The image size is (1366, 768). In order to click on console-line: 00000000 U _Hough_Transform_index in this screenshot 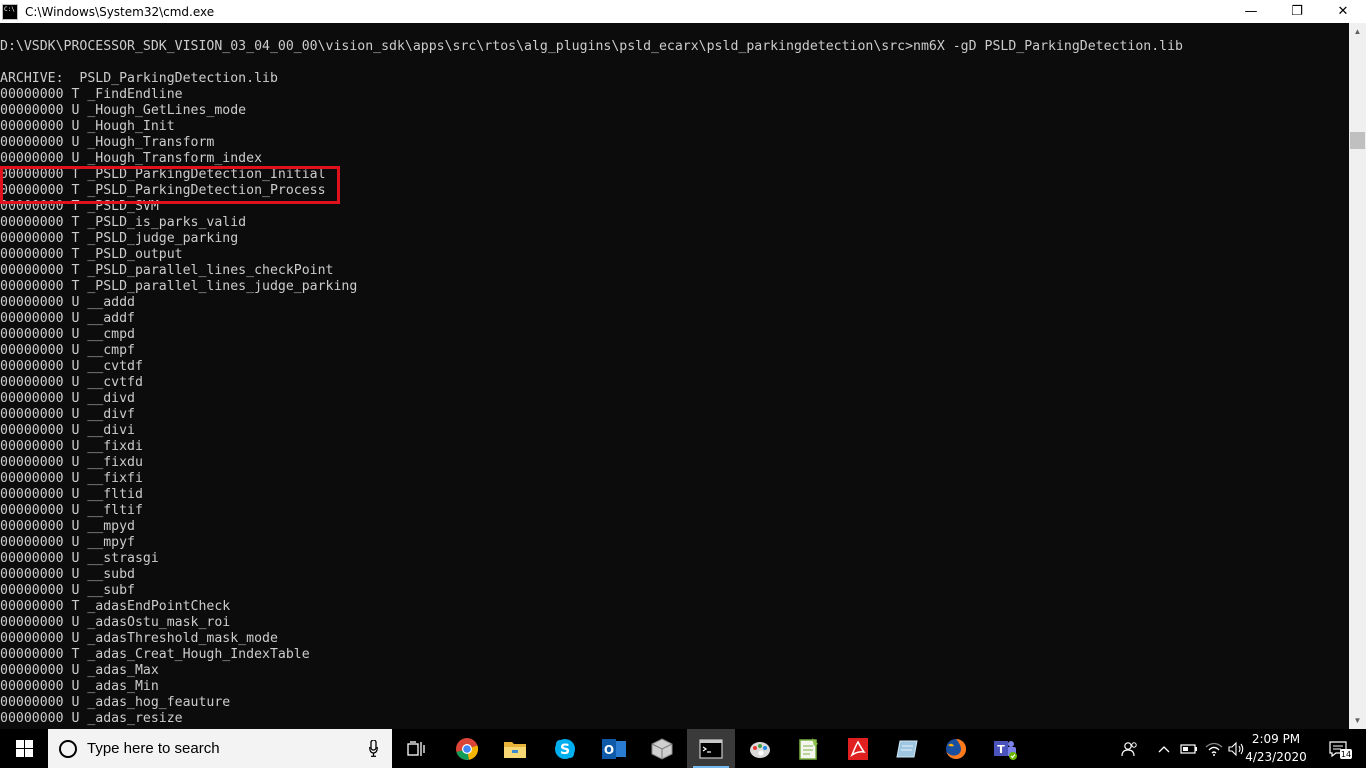, I will do `click(131, 158)`.